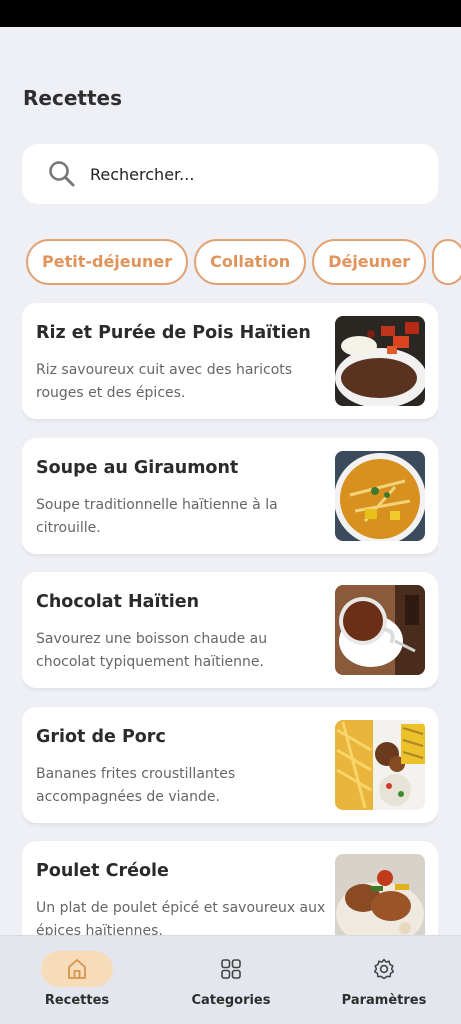 The image size is (461, 1024). What do you see at coordinates (384, 969) in the screenshot?
I see `gear-icon` at bounding box center [384, 969].